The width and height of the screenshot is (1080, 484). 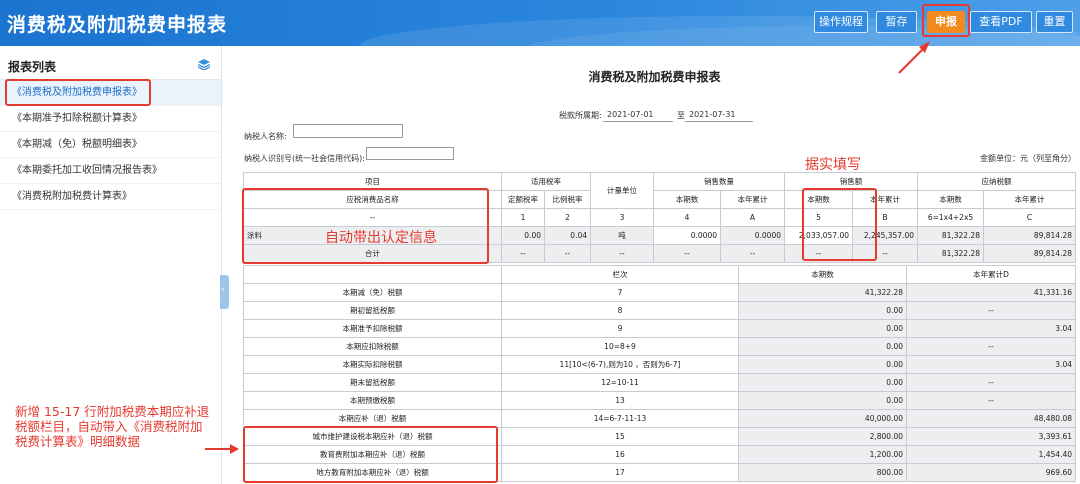 What do you see at coordinates (630, 114) in the screenshot?
I see `period-from-field: 2021-07-01` at bounding box center [630, 114].